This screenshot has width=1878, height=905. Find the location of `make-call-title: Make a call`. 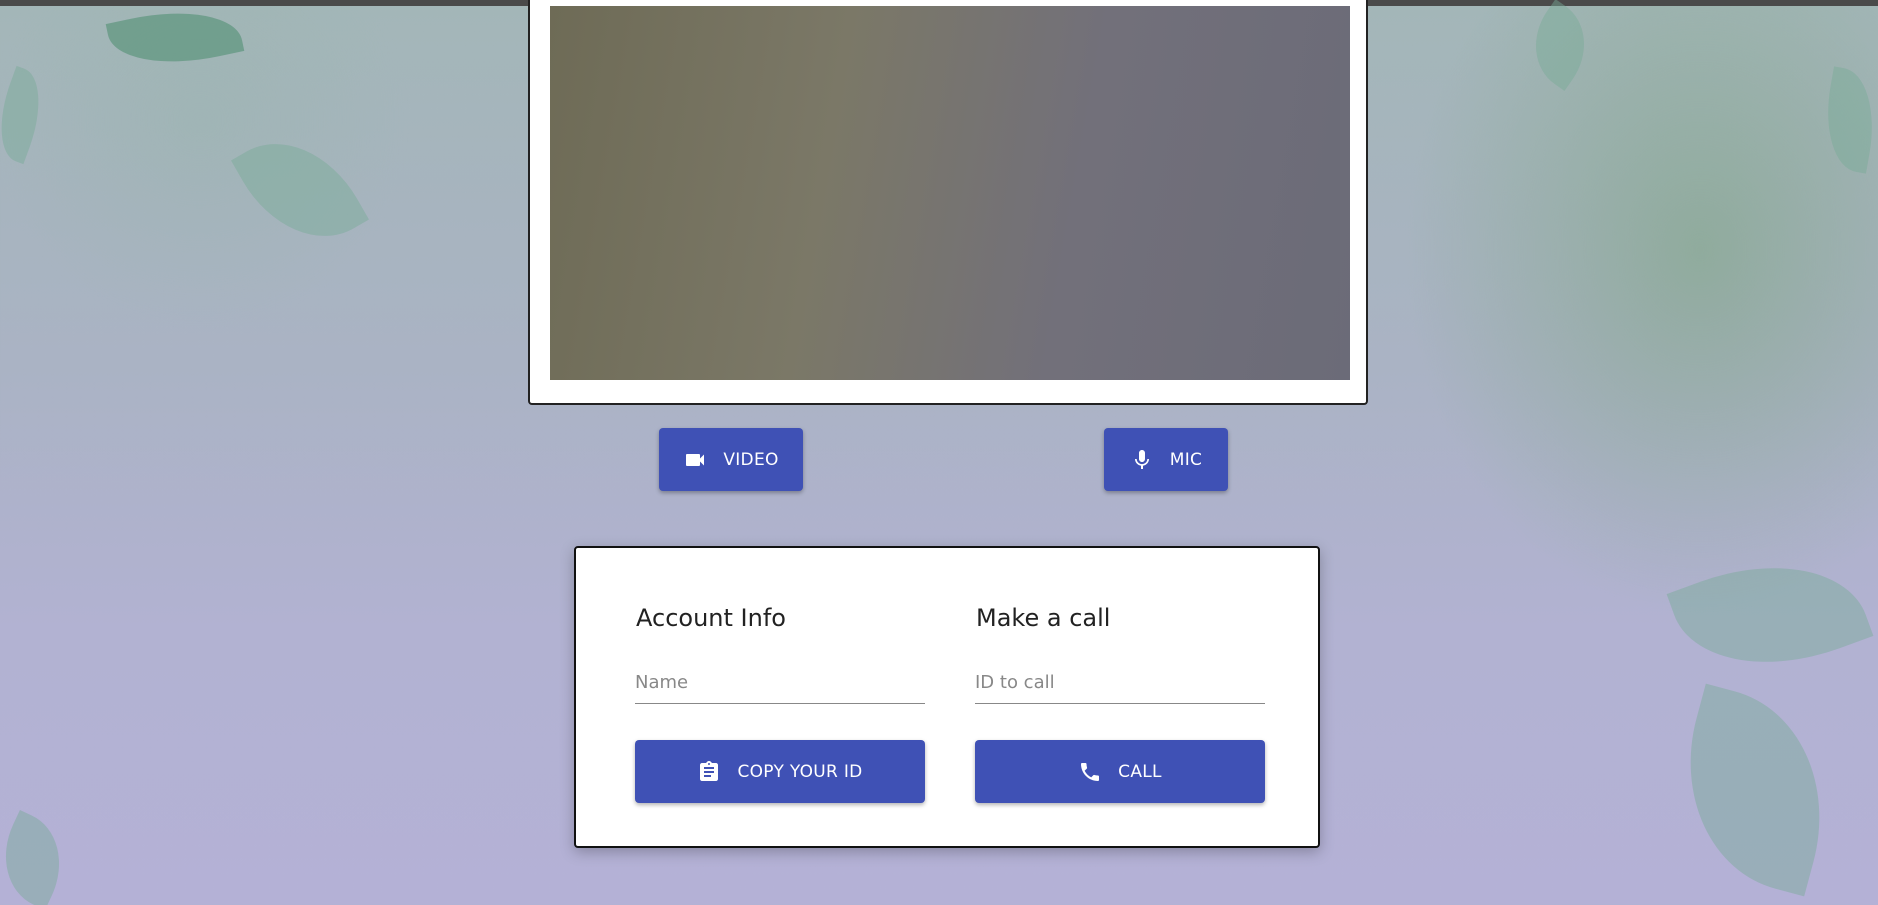

make-call-title: Make a call is located at coordinates (1043, 618).